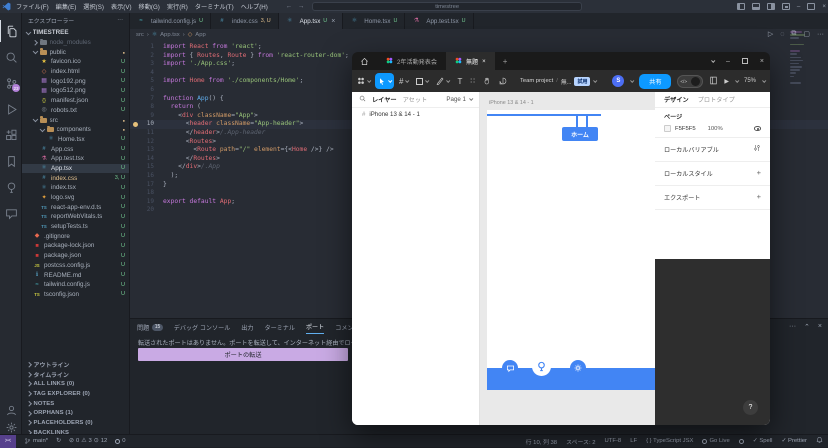  I want to click on section-row: ローカルバリアブル, so click(712, 149).